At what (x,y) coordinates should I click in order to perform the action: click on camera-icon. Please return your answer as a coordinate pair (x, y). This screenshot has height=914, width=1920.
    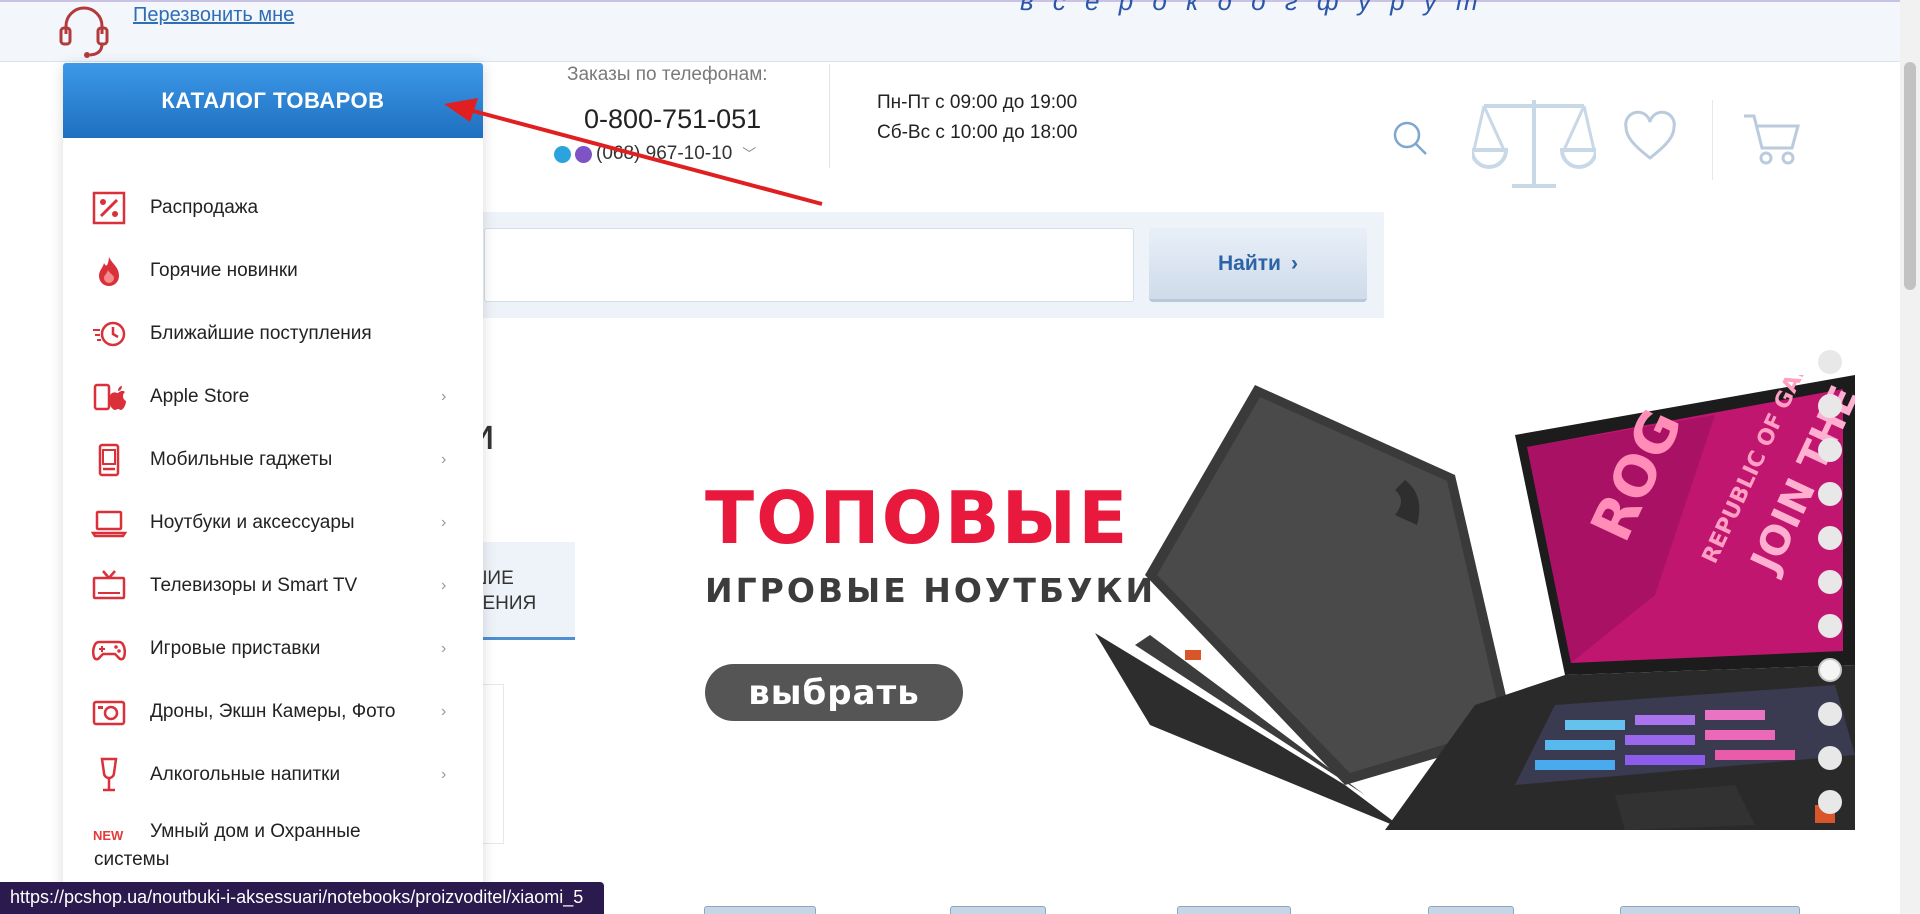
    Looking at the image, I should click on (109, 713).